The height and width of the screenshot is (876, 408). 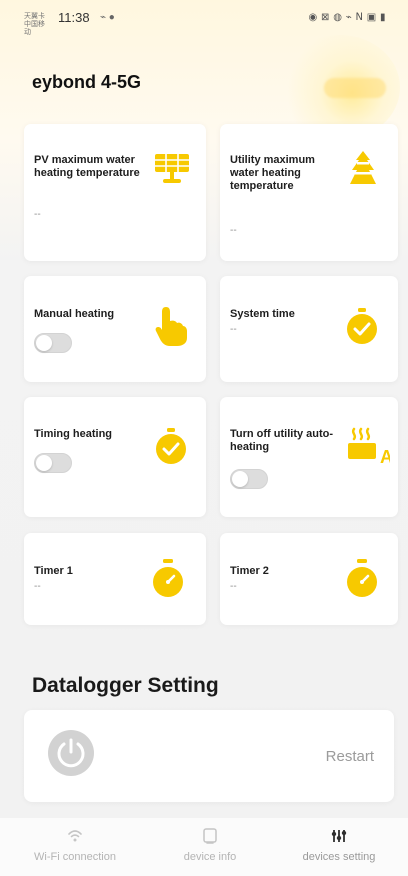 I want to click on card-title: Timing heating, so click(x=73, y=434).